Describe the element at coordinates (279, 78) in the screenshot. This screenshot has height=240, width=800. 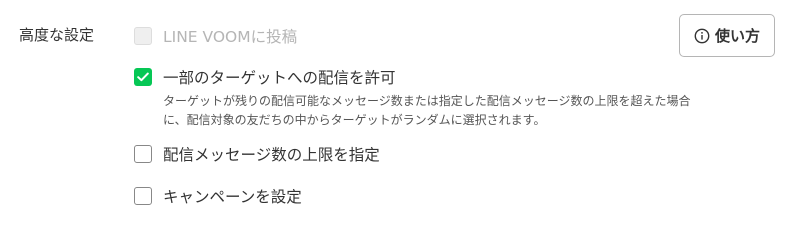
I see `partial-delivery-label: 一部のターゲットへの配信を許可` at that location.